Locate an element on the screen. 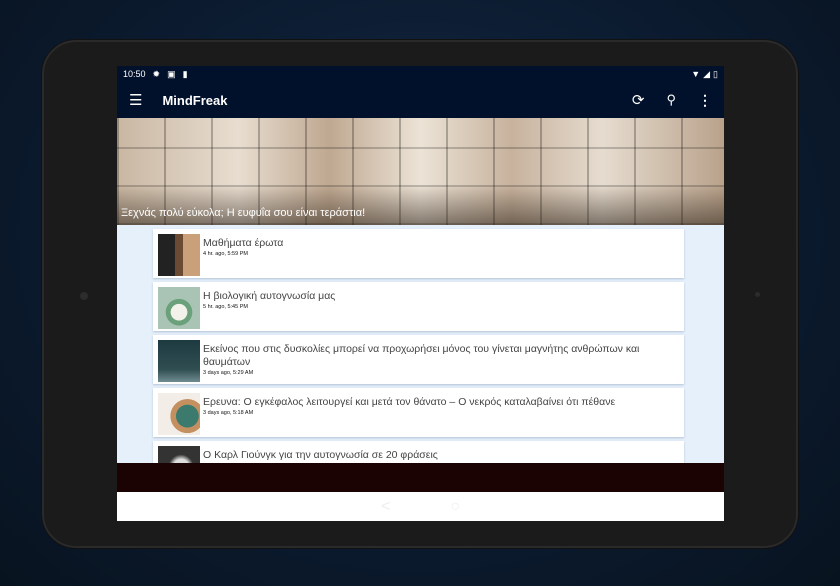 The height and width of the screenshot is (586, 840). article-time: 5 hr. ago, 5:45 PM is located at coordinates (225, 307).